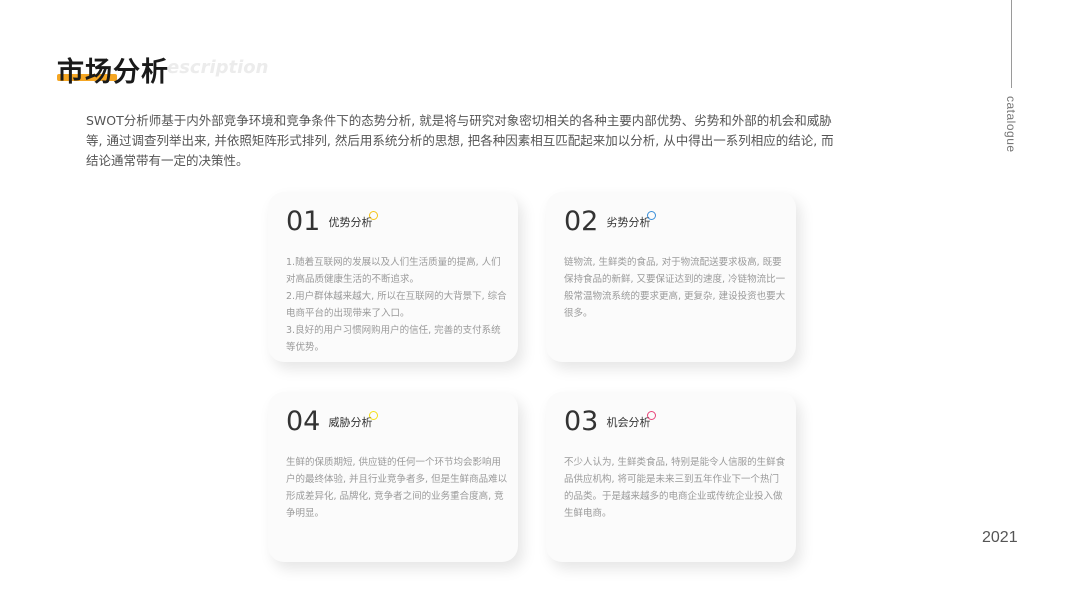 The height and width of the screenshot is (600, 1067). I want to click on card-number: 02, so click(581, 221).